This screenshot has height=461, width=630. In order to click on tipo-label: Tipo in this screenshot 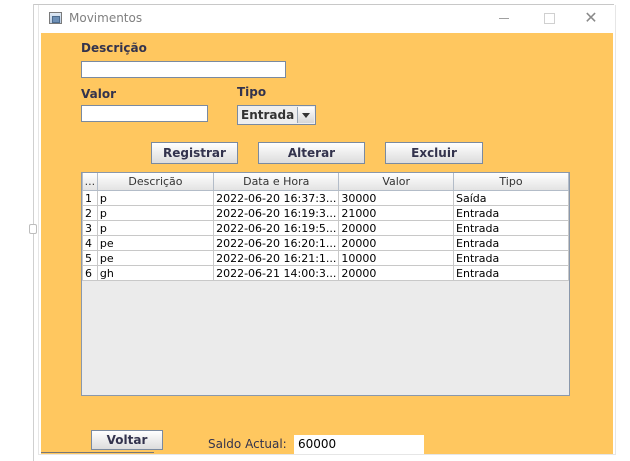, I will do `click(252, 92)`.